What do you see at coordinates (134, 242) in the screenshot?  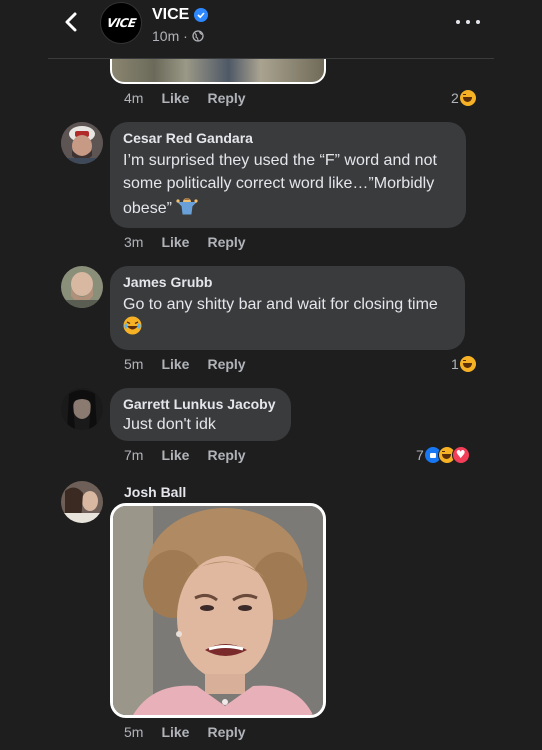 I see `comment-time: 3m` at bounding box center [134, 242].